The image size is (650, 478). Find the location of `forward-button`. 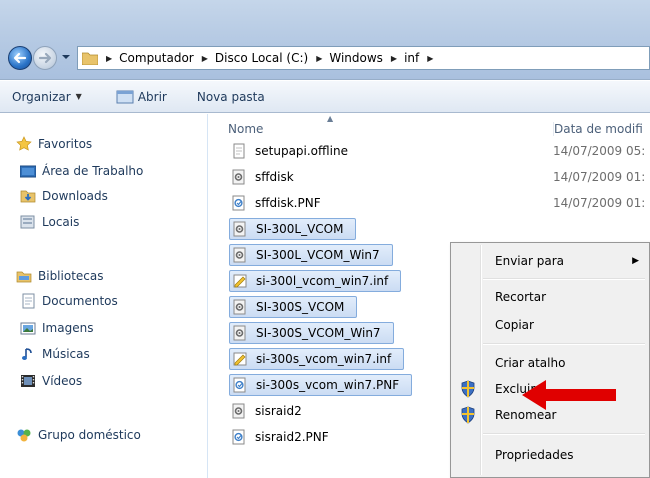

forward-button is located at coordinates (45, 58).